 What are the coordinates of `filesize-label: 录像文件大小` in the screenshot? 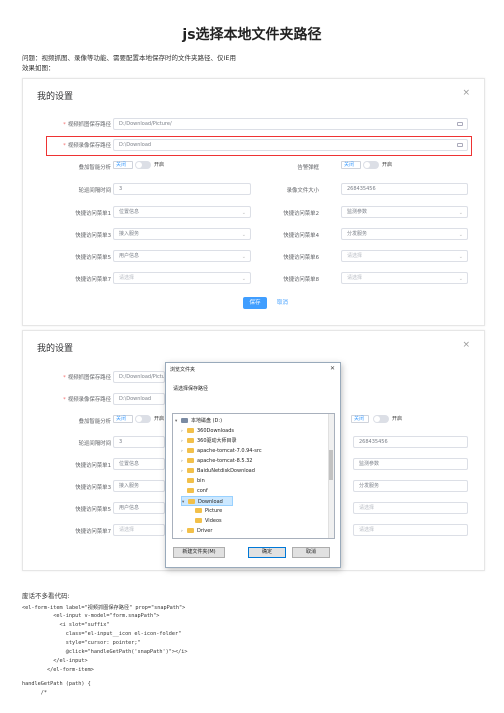 It's located at (302, 191).